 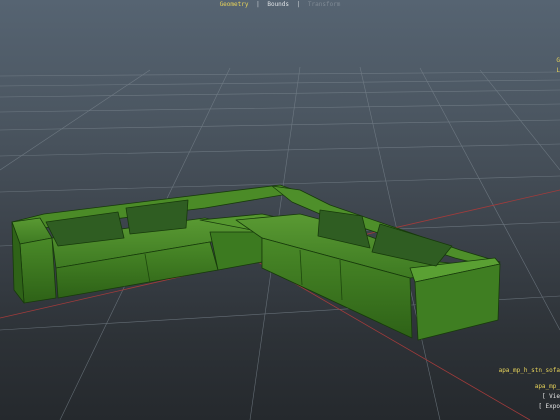 What do you see at coordinates (529, 407) in the screenshot?
I see `export-command: [ Expo` at bounding box center [529, 407].